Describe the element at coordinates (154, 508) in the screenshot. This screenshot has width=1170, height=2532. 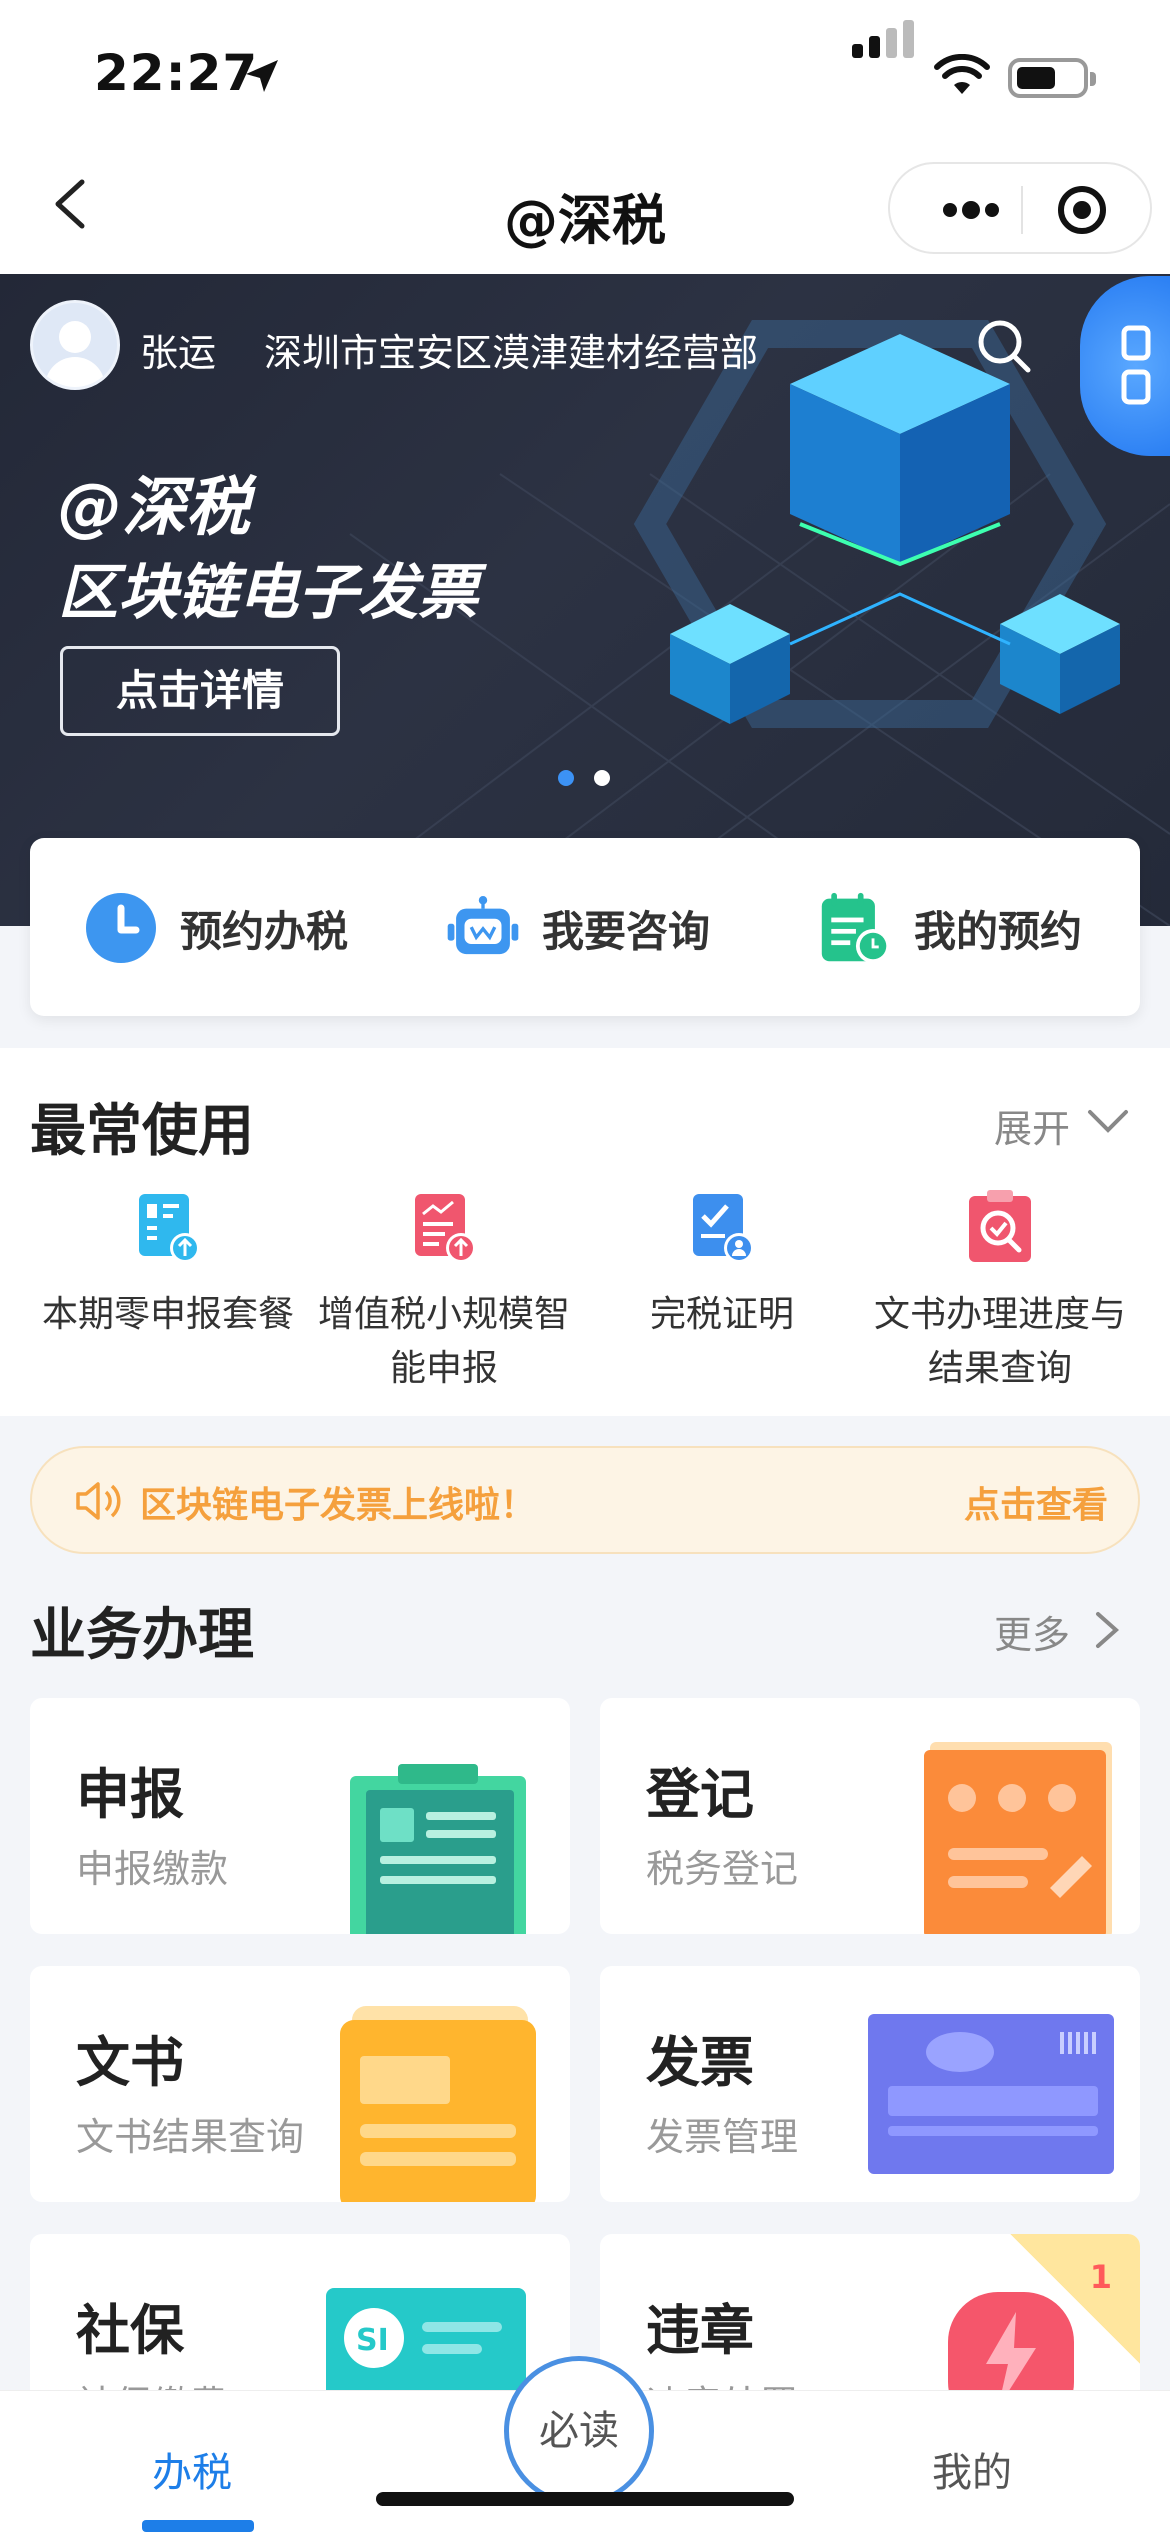
I see `banner-headline: @深税` at that location.